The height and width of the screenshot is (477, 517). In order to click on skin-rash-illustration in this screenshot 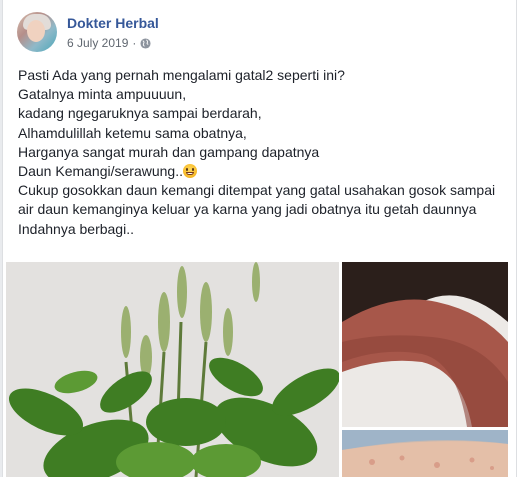, I will do `click(425, 453)`.